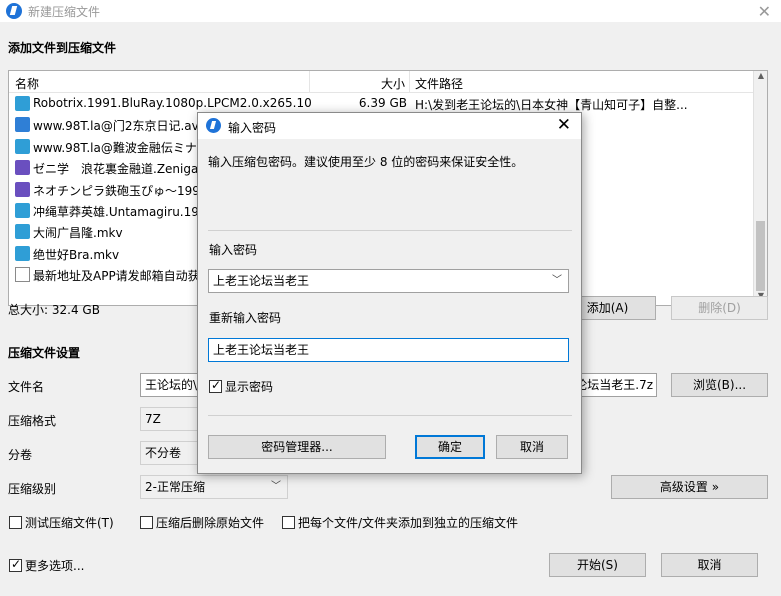 The height and width of the screenshot is (596, 781). What do you see at coordinates (146, 522) in the screenshot?
I see `delete-after-checkbox` at bounding box center [146, 522].